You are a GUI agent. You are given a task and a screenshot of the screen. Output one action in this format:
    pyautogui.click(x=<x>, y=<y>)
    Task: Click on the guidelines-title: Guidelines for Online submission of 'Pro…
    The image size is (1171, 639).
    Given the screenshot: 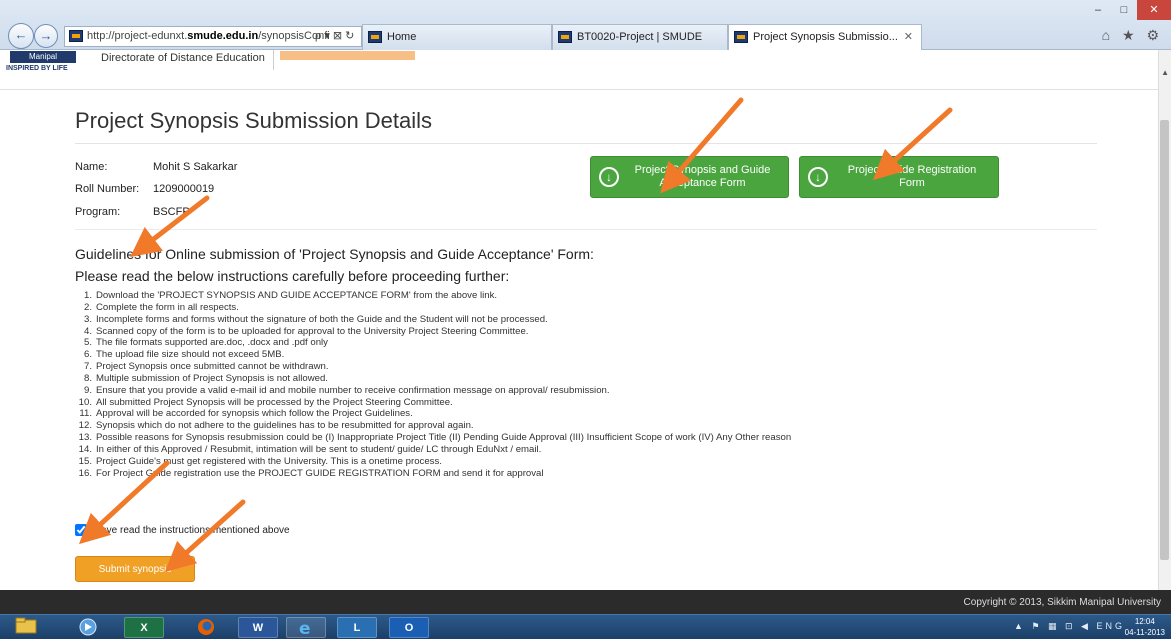 What is the action you would take?
    pyautogui.click(x=334, y=254)
    